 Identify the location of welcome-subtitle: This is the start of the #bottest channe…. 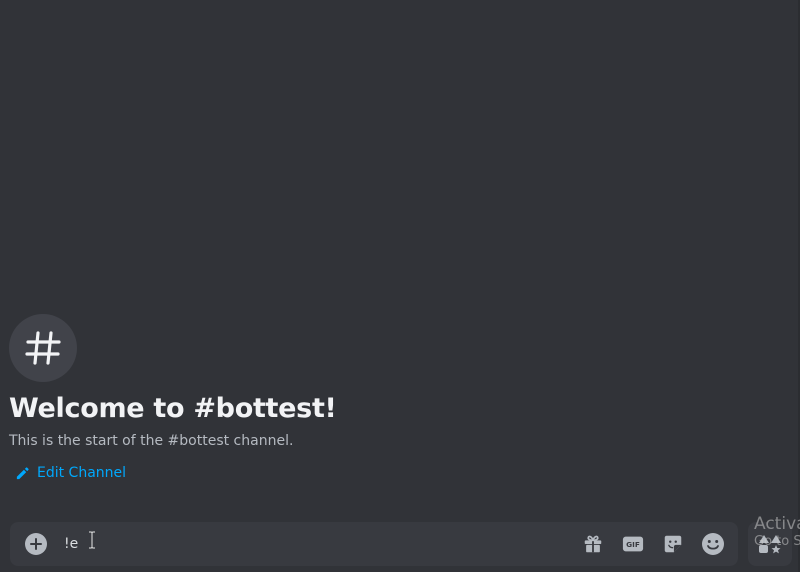
(151, 441).